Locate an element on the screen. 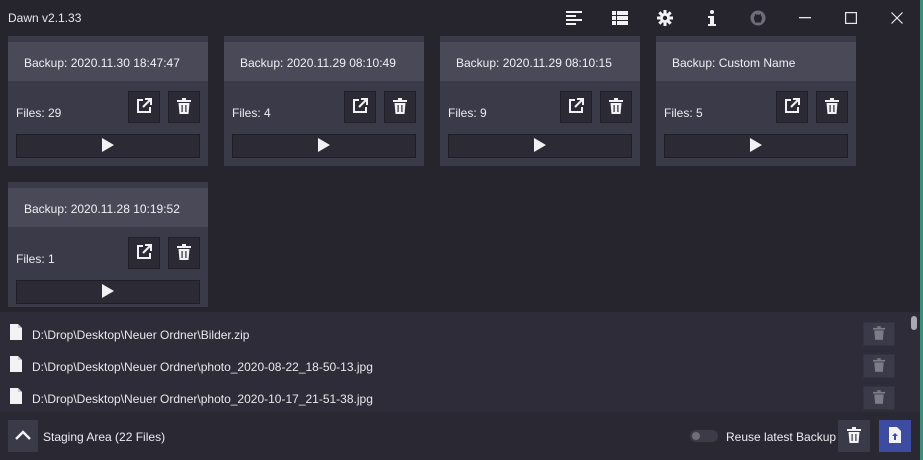 The image size is (923, 460). expand-staging-button is located at coordinates (23, 436).